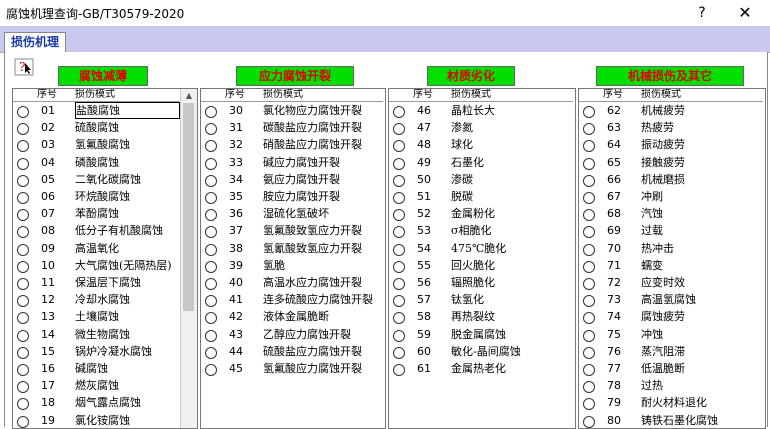 This screenshot has width=770, height=429. What do you see at coordinates (671, 230) in the screenshot?
I see `list-item: 69 过载` at bounding box center [671, 230].